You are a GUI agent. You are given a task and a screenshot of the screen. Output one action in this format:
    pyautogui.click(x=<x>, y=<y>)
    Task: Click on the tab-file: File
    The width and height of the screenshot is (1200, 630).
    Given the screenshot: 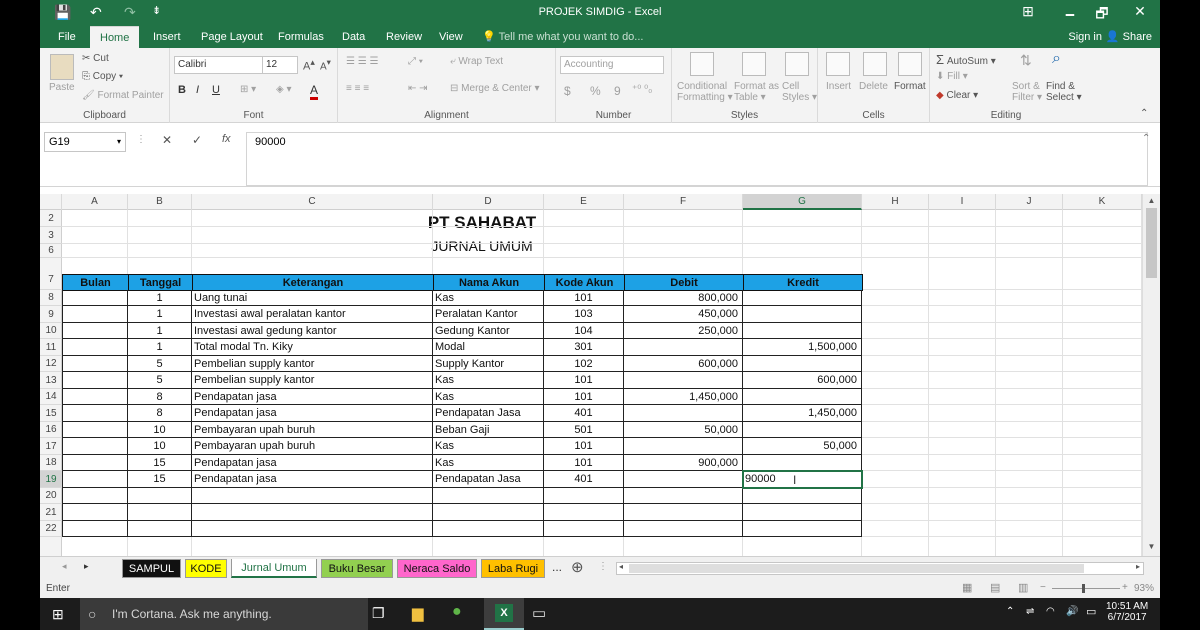 What is the action you would take?
    pyautogui.click(x=67, y=37)
    